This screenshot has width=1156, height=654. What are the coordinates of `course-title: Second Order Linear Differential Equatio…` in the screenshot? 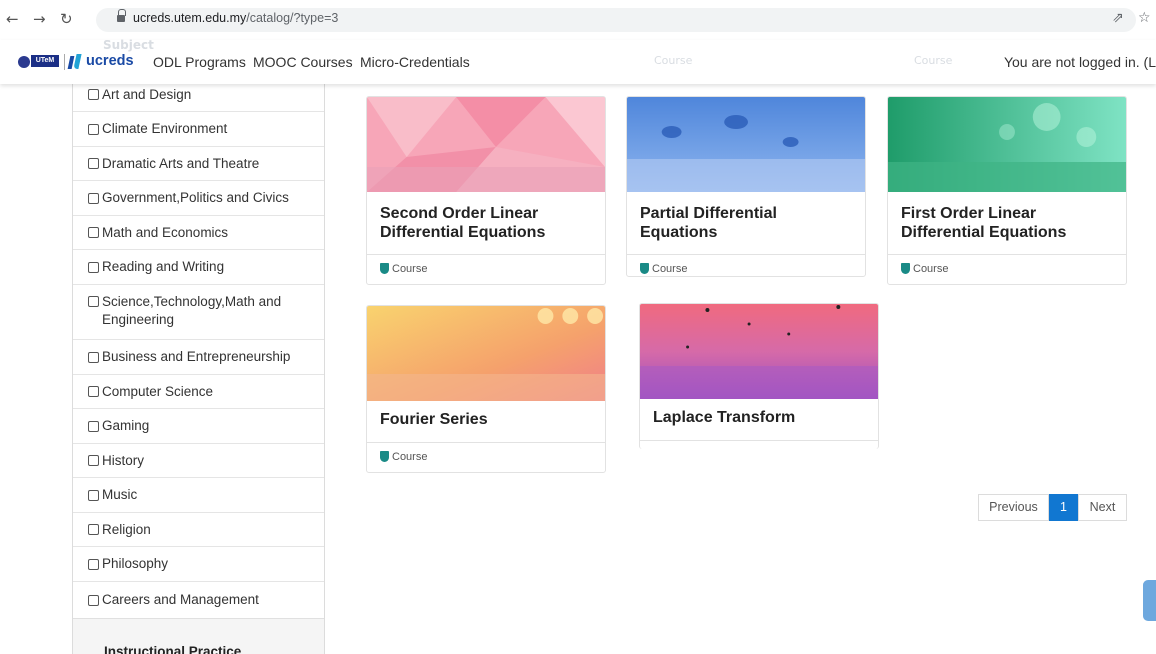 It's located at (487, 223).